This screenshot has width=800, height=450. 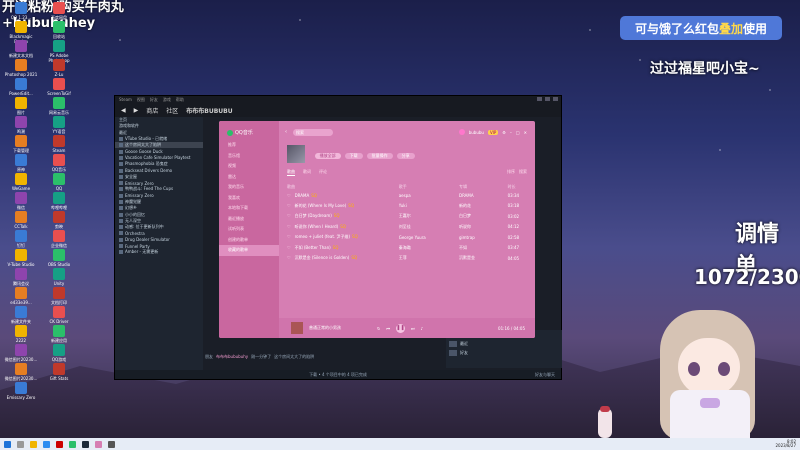 I want to click on vip-badge: VIP, so click(x=493, y=132).